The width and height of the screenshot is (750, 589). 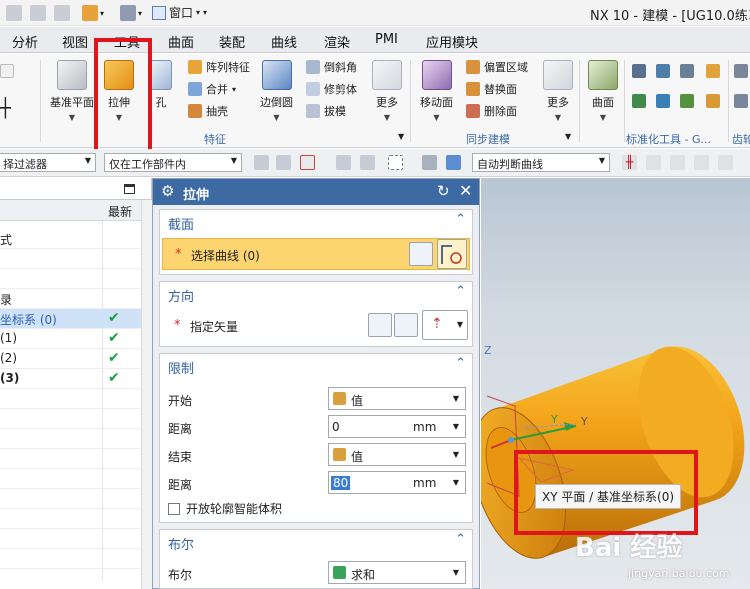 I want to click on checkbox, so click(x=174, y=508).